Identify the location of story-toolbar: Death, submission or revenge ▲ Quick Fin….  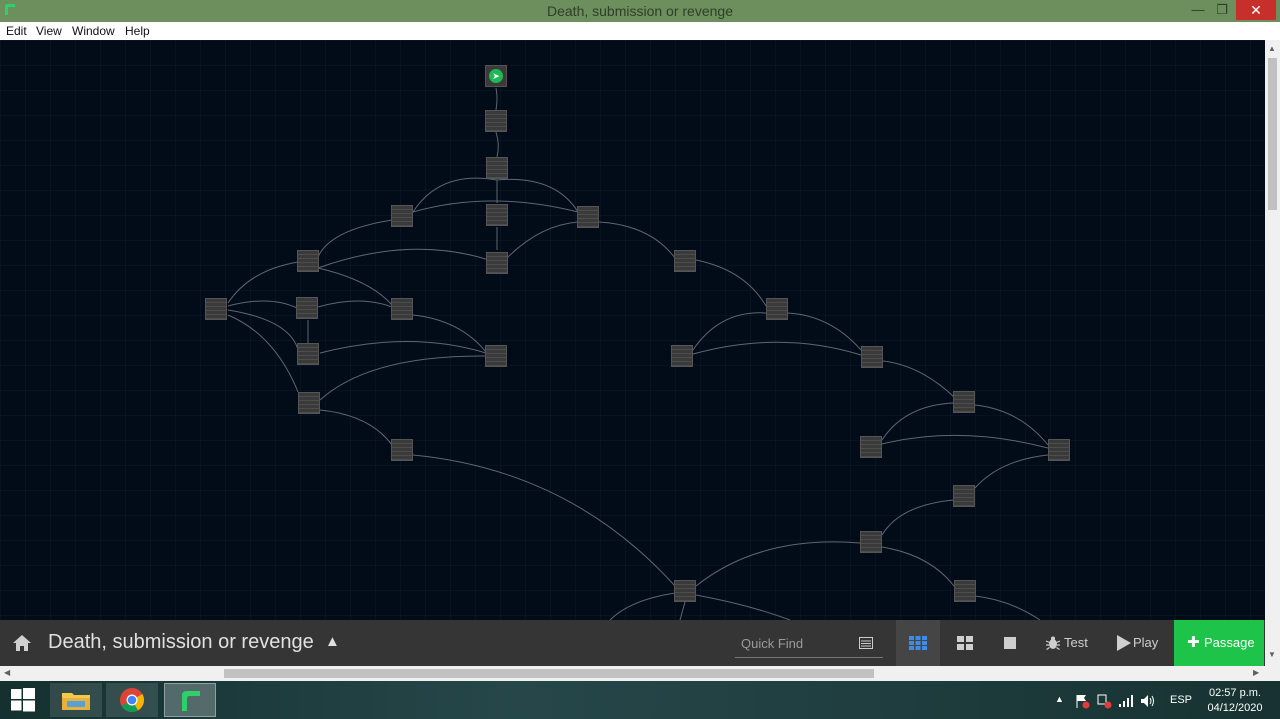
(632, 643).